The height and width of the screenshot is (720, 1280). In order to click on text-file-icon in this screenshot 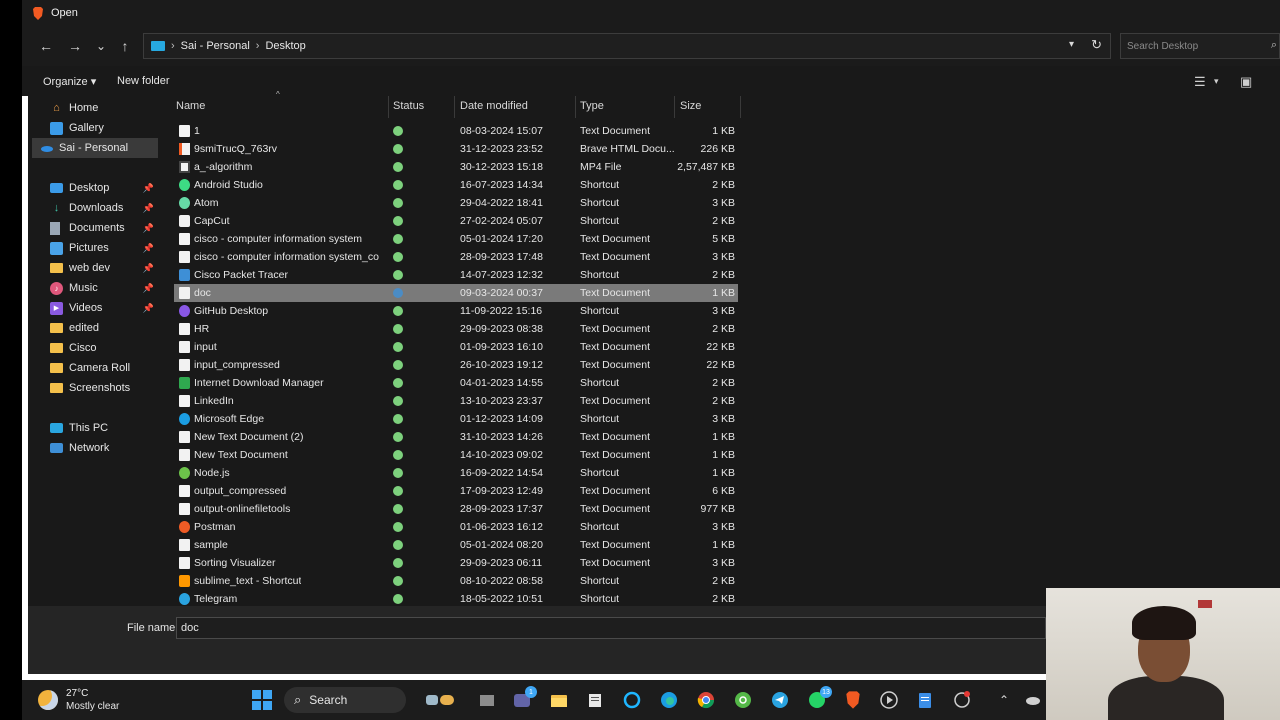, I will do `click(184, 257)`.